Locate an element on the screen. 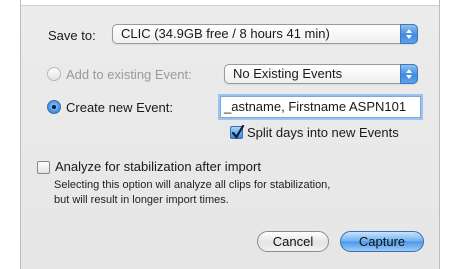 Image resolution: width=450 pixels, height=269 pixels. capture-button: Capture is located at coordinates (382, 241).